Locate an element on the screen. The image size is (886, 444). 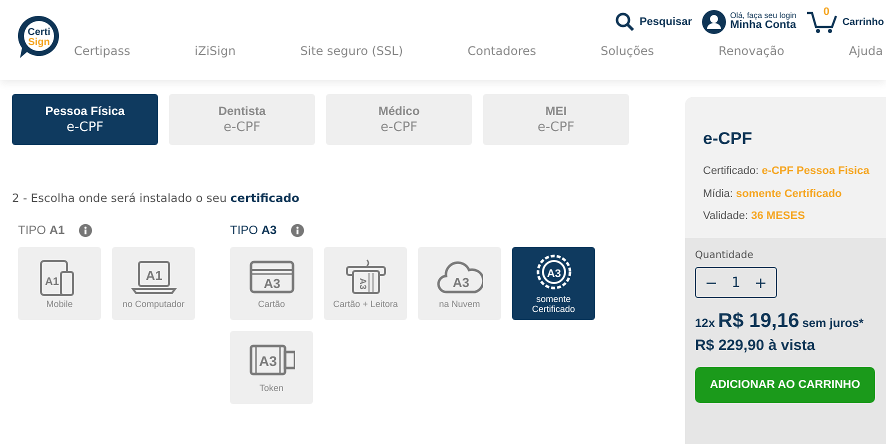
summary-detail: Validade: 36 MESES is located at coordinates (754, 216).